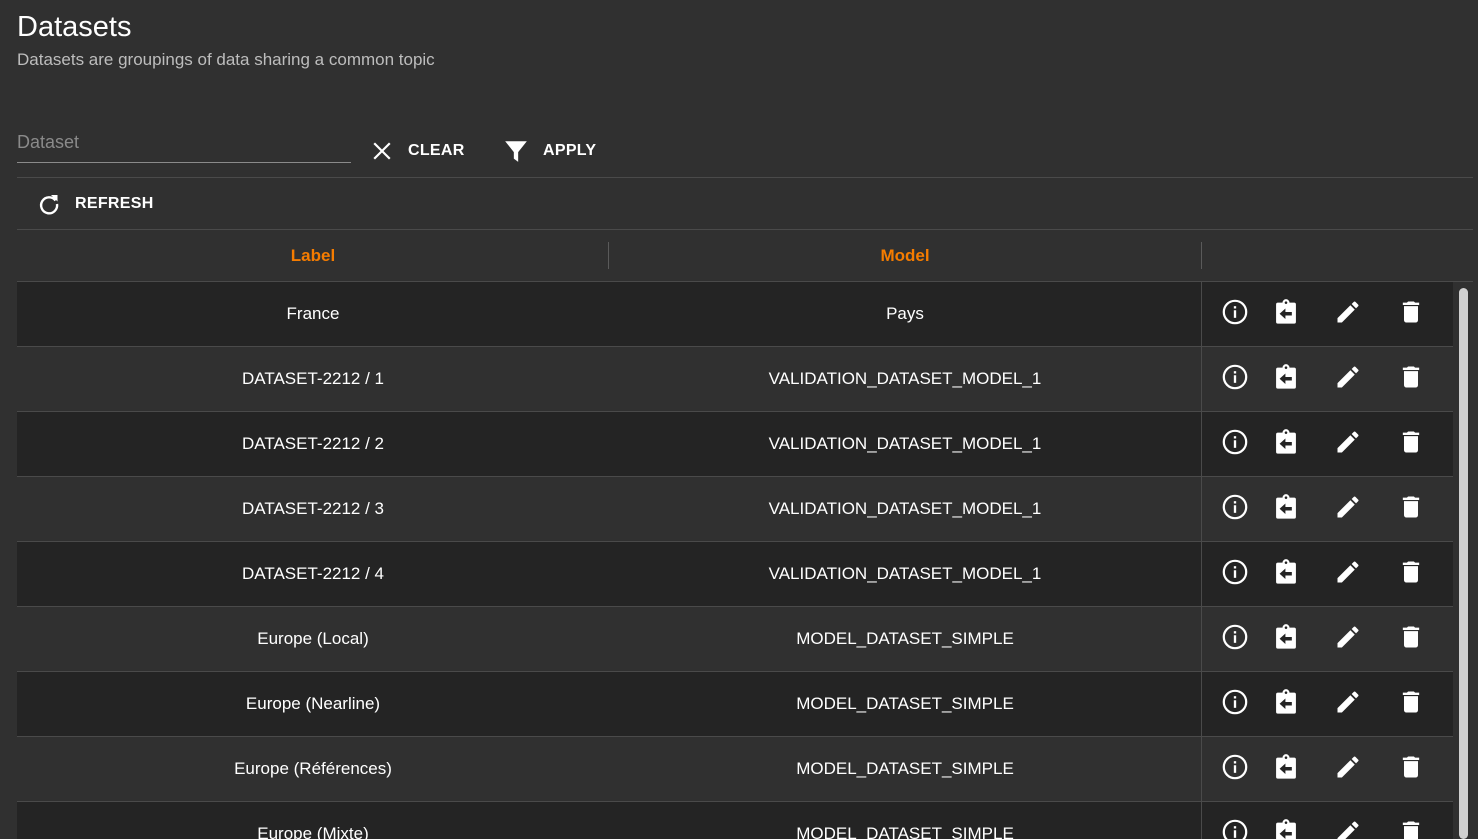 The height and width of the screenshot is (839, 1478). I want to click on scrollbar-thumb, so click(1463, 563).